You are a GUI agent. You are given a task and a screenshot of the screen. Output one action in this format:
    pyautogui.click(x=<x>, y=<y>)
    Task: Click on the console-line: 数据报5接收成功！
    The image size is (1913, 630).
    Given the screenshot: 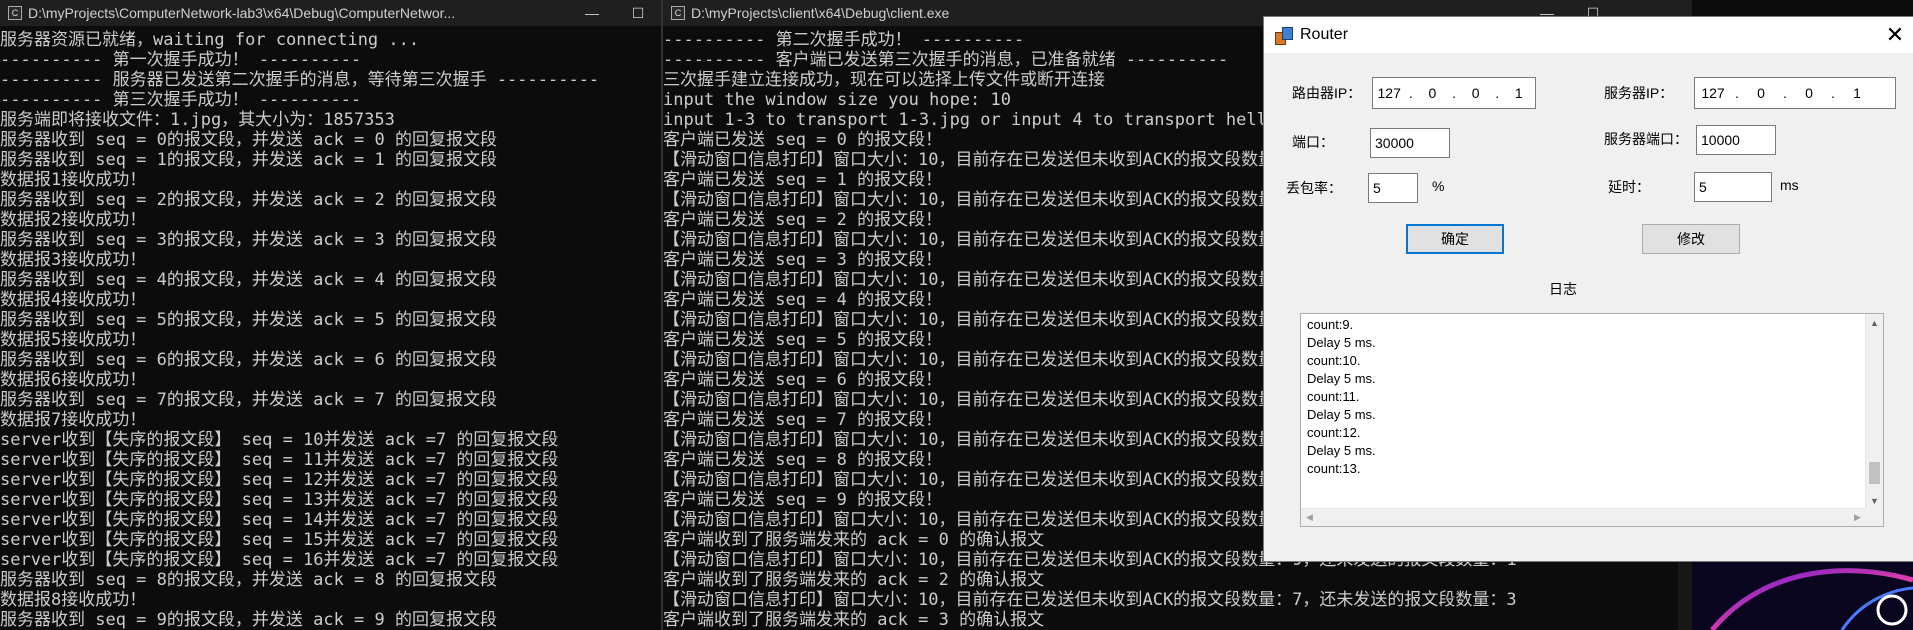 What is the action you would take?
    pyautogui.click(x=73, y=340)
    